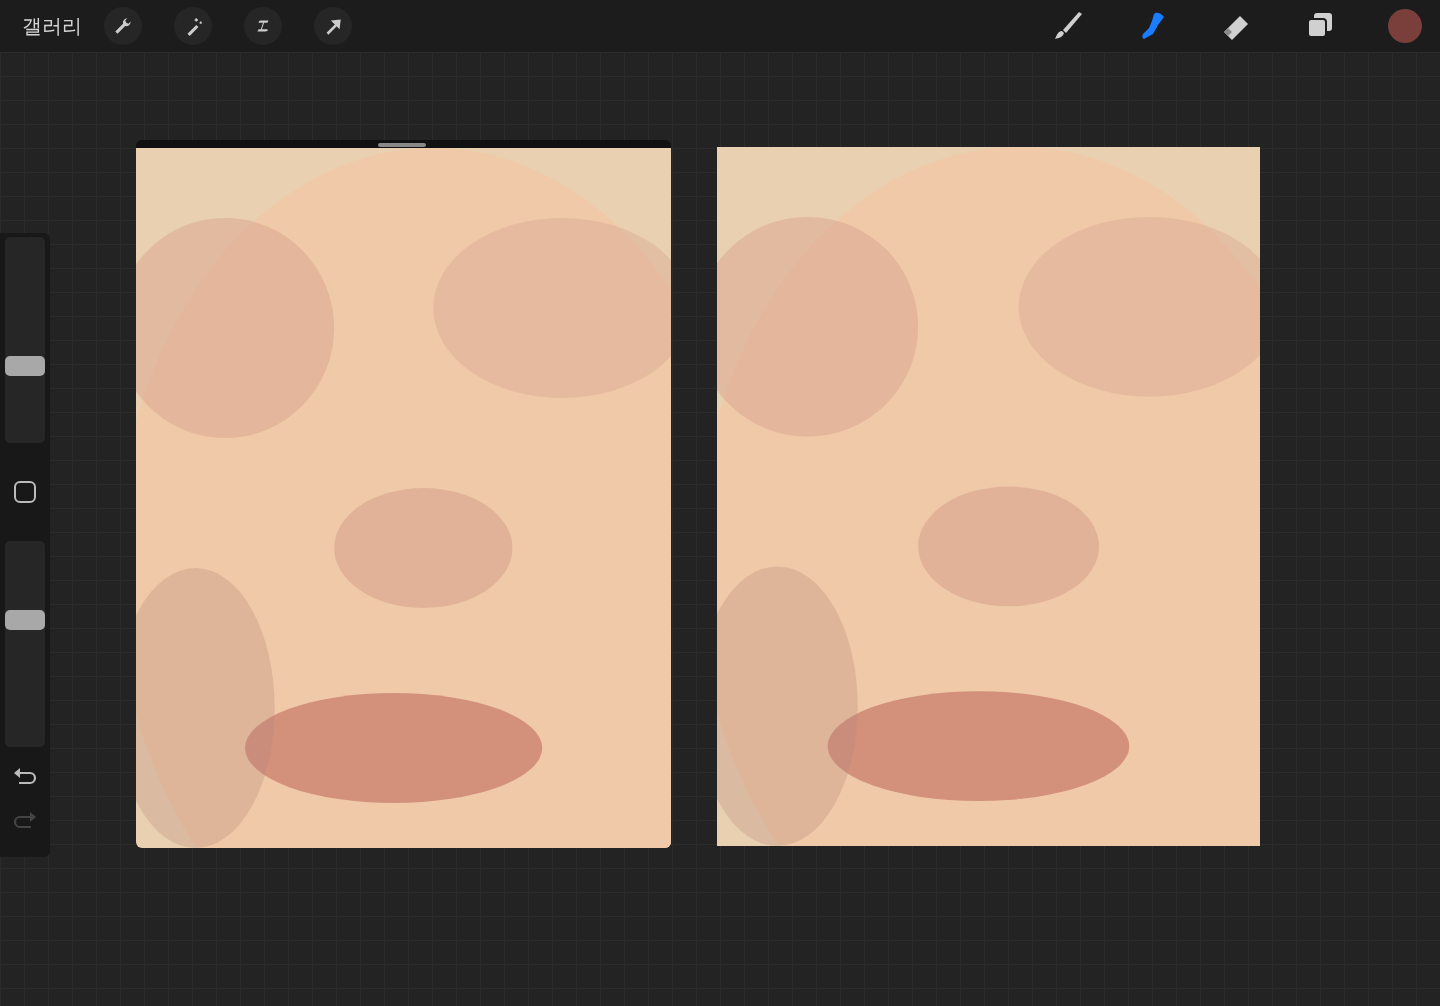 The image size is (1440, 1006). I want to click on drag-handle, so click(402, 145).